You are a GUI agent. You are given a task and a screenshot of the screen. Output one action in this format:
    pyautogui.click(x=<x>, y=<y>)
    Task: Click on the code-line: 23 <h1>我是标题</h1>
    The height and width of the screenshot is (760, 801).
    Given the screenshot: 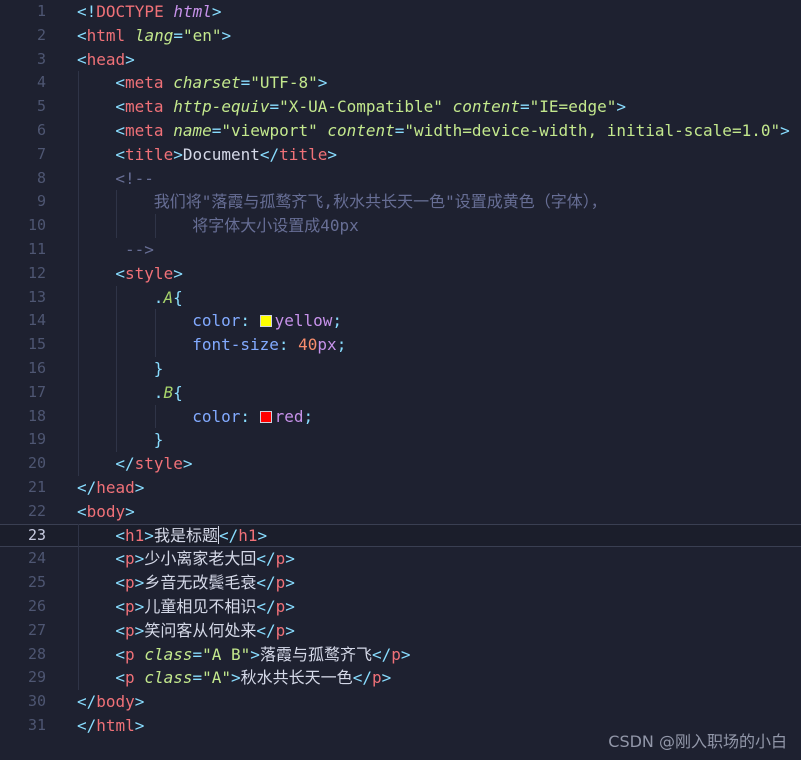 What is the action you would take?
    pyautogui.click(x=400, y=535)
    